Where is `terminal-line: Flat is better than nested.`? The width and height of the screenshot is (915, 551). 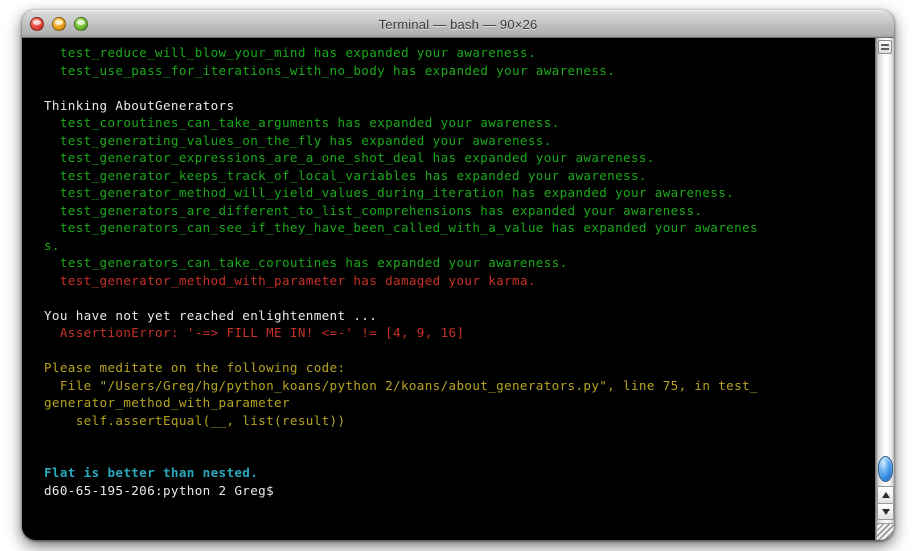 terminal-line: Flat is better than nested. is located at coordinates (151, 472).